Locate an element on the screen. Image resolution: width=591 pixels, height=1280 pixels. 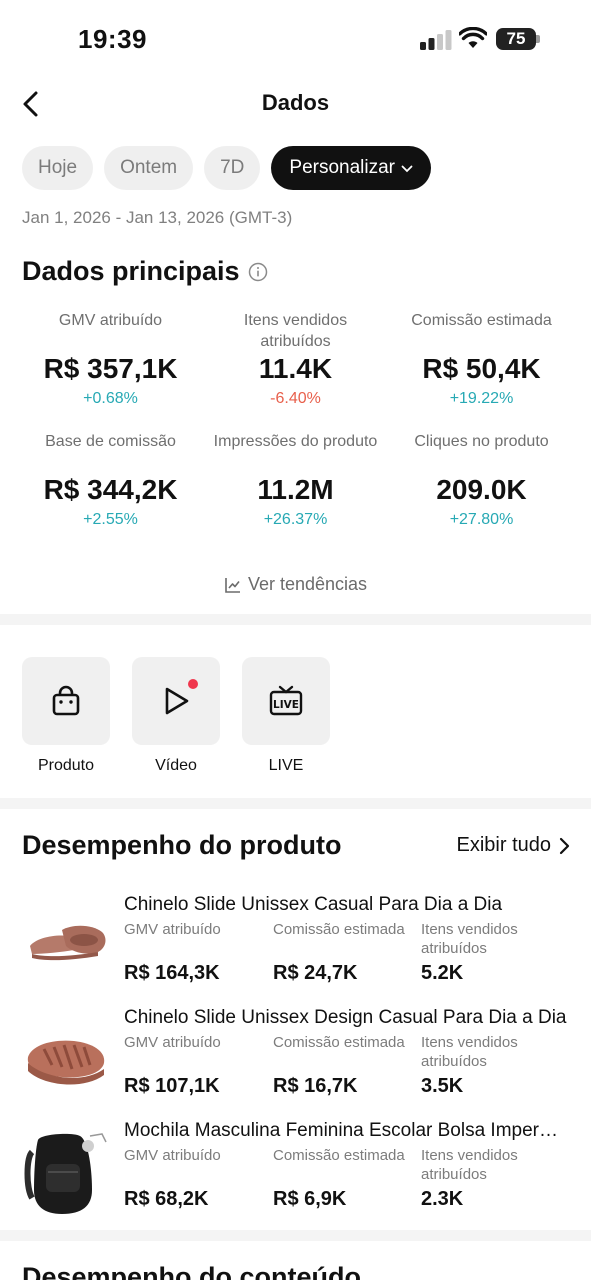
tile-label: Vídeo is located at coordinates (176, 765).